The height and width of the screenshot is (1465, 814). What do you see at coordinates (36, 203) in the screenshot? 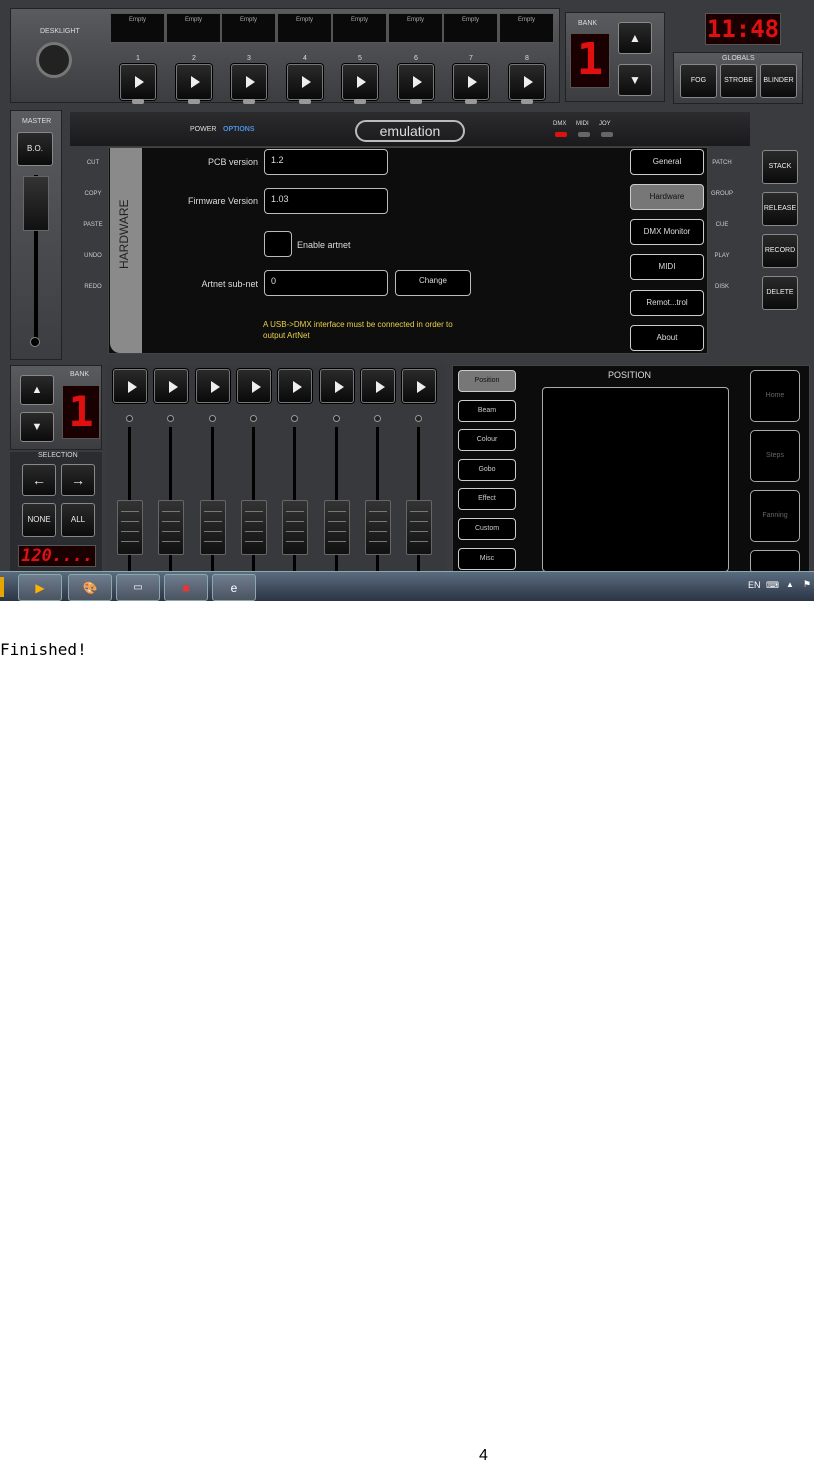
I see `master-fader-knob` at bounding box center [36, 203].